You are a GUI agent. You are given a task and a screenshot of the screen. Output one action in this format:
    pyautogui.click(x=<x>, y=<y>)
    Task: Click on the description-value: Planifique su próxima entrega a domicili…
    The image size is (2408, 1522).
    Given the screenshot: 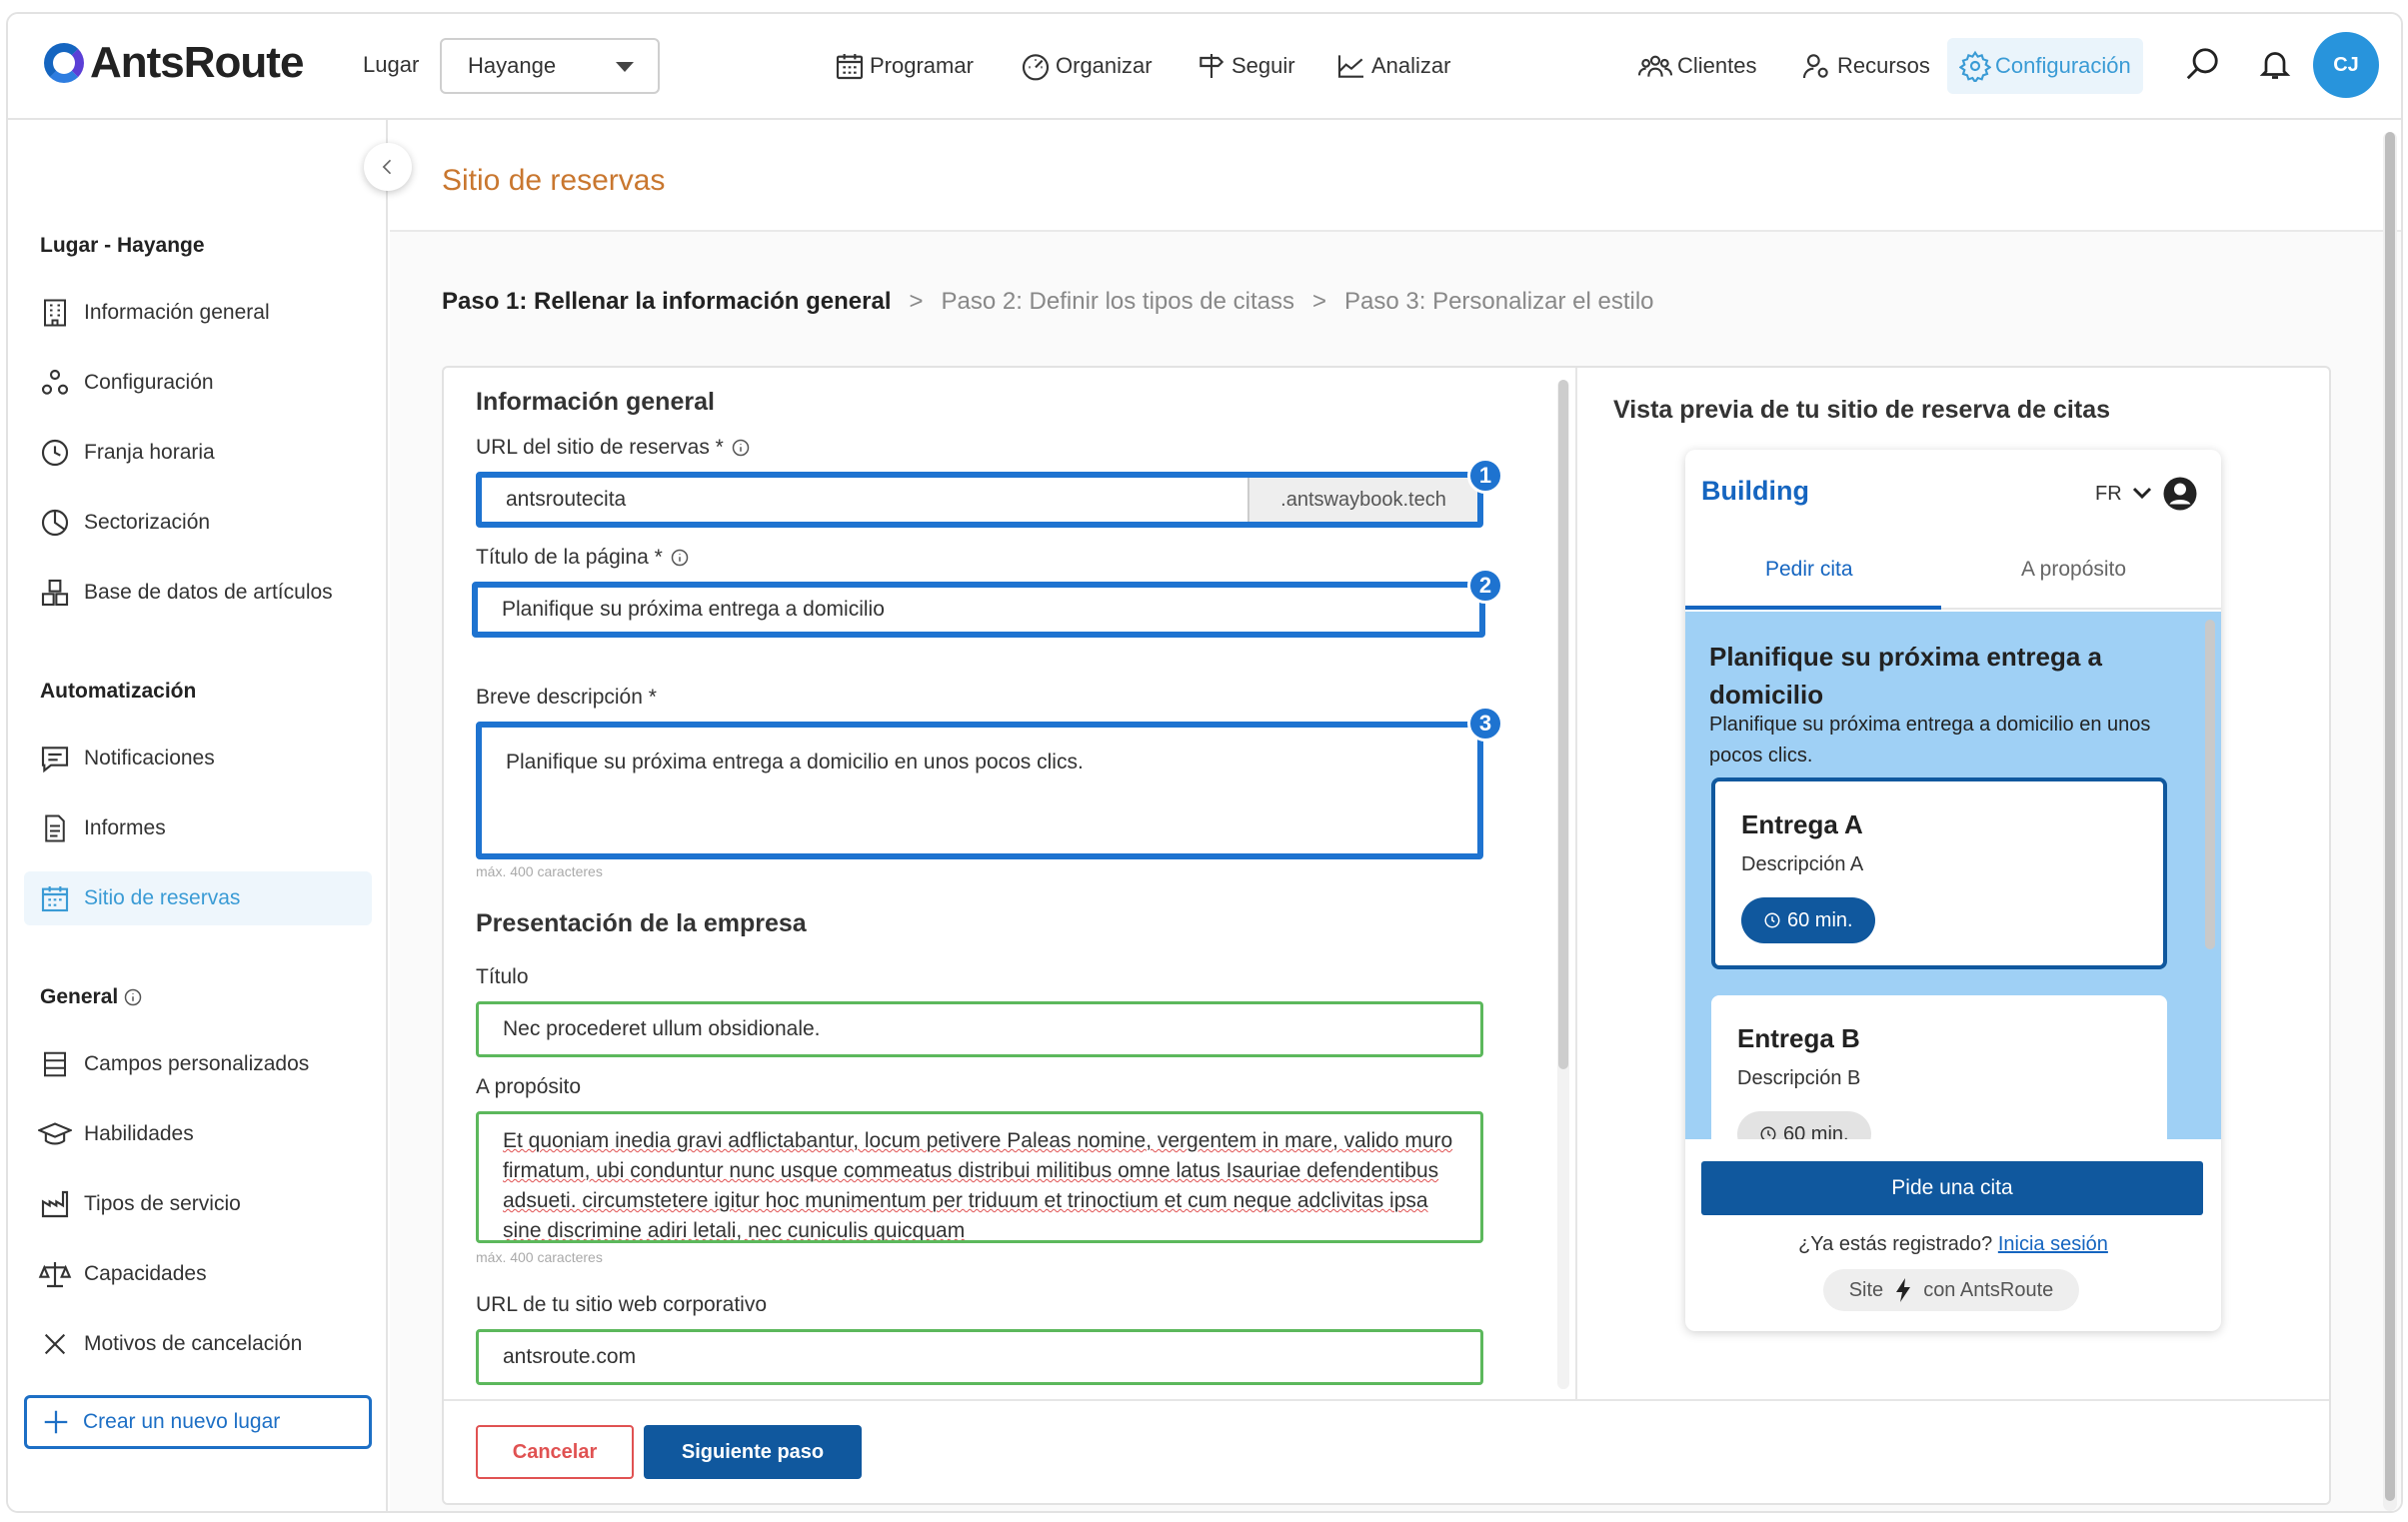 What is the action you would take?
    pyautogui.click(x=795, y=762)
    